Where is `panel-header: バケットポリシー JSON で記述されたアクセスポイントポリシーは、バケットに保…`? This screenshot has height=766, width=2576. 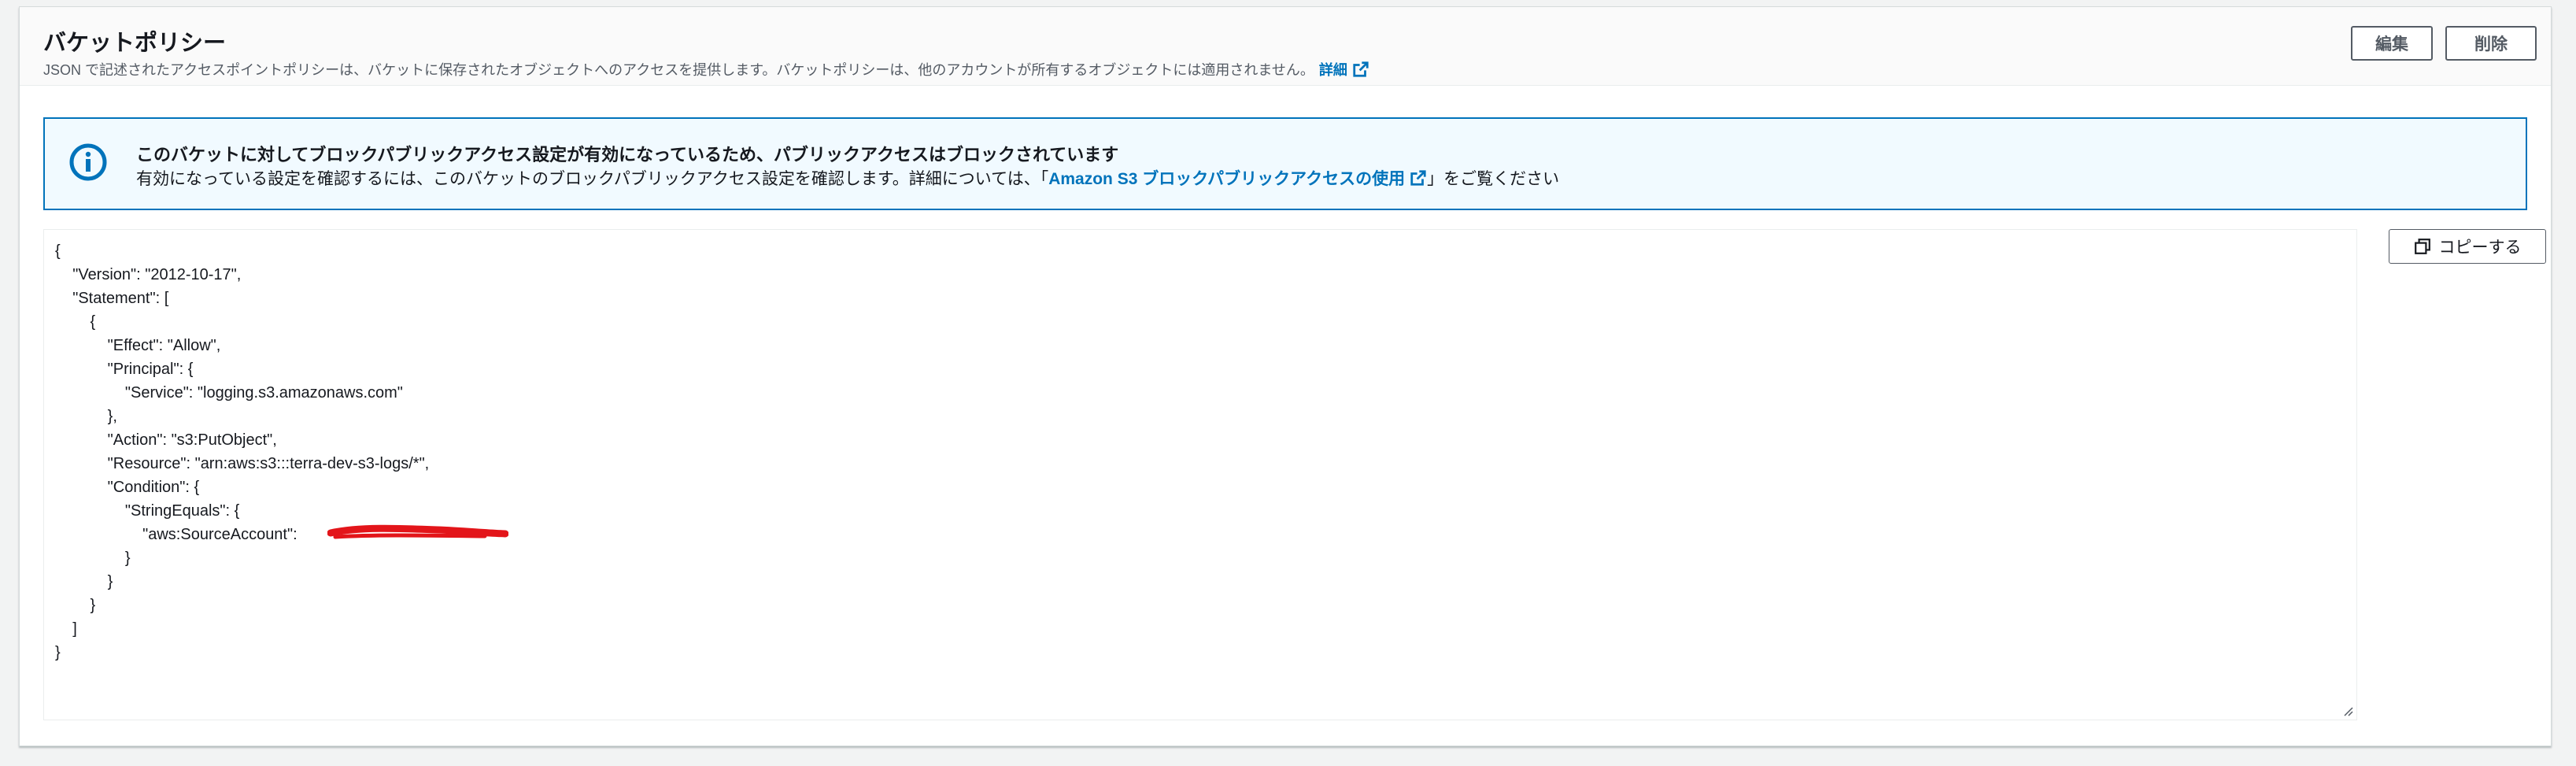 panel-header: バケットポリシー JSON で記述されたアクセスポイントポリシーは、バケットに保… is located at coordinates (1285, 46).